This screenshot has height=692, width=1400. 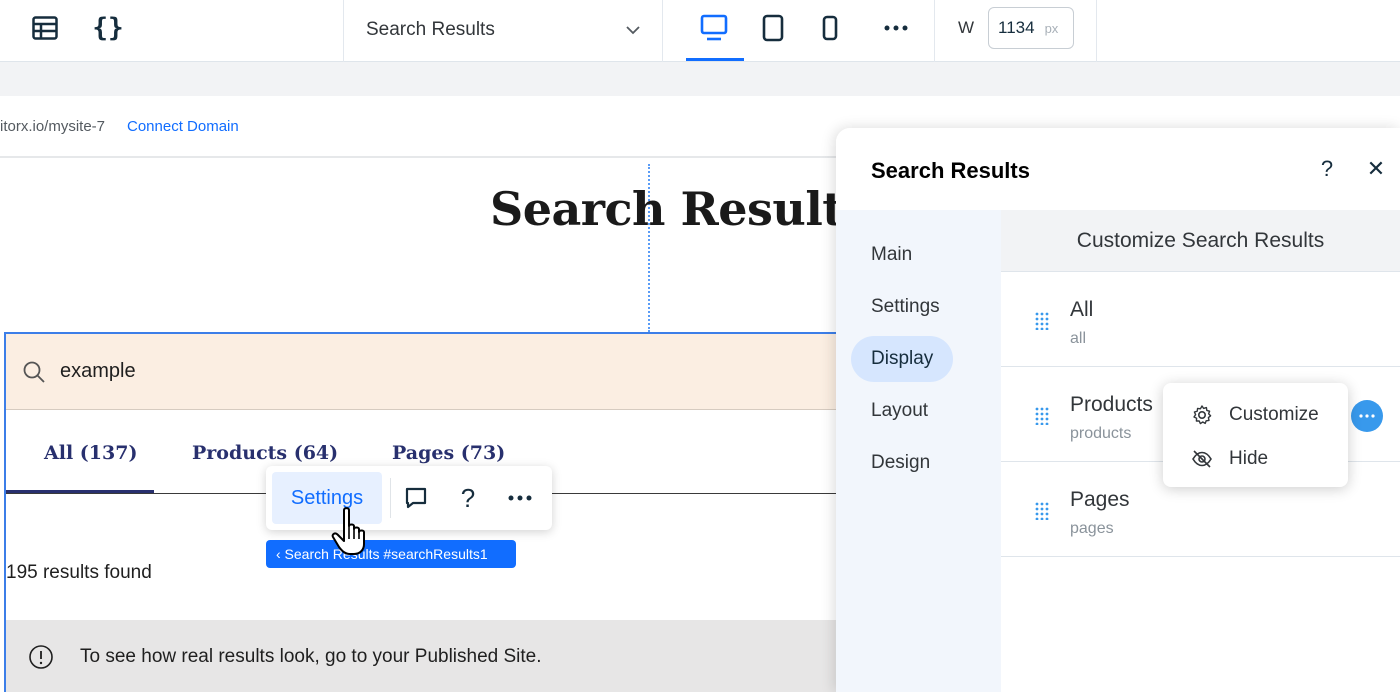 What do you see at coordinates (714, 28) in the screenshot?
I see `desktop-icon` at bounding box center [714, 28].